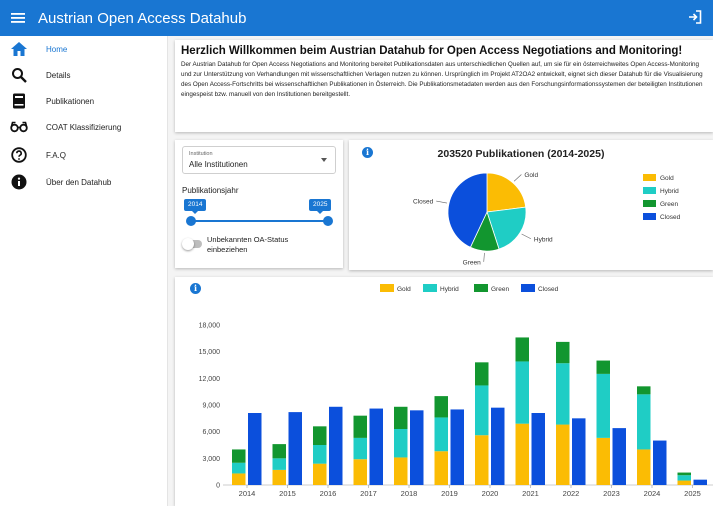 This screenshot has width=713, height=506. I want to click on bar-gold-2017, so click(360, 472).